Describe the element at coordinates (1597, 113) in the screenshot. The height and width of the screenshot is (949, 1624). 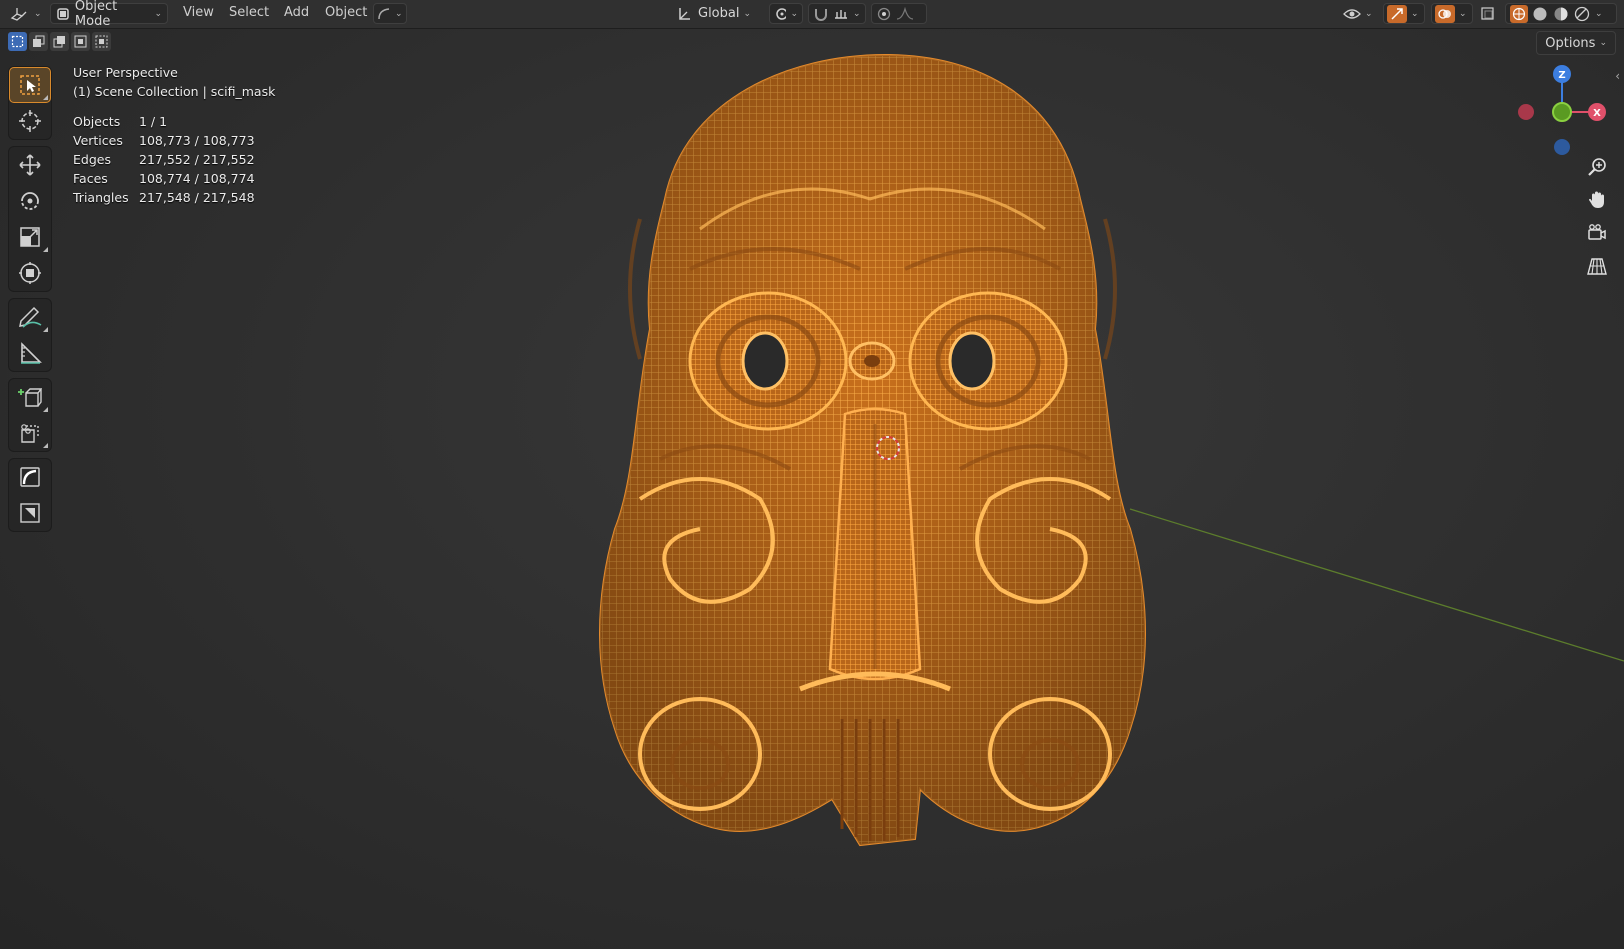
I see `x-axis-label: X` at that location.